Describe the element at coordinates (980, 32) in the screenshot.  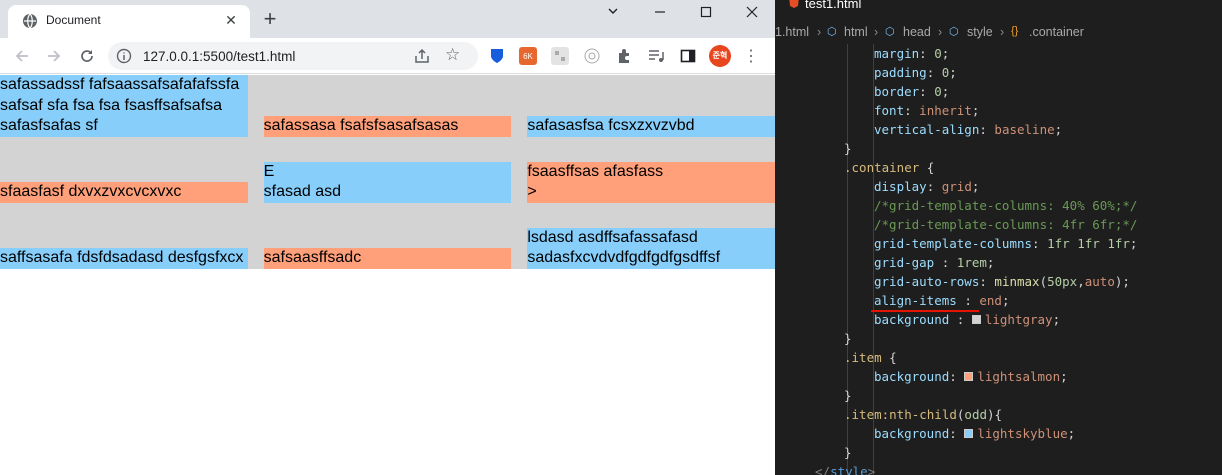
I see `breadcrumb-style: style` at that location.